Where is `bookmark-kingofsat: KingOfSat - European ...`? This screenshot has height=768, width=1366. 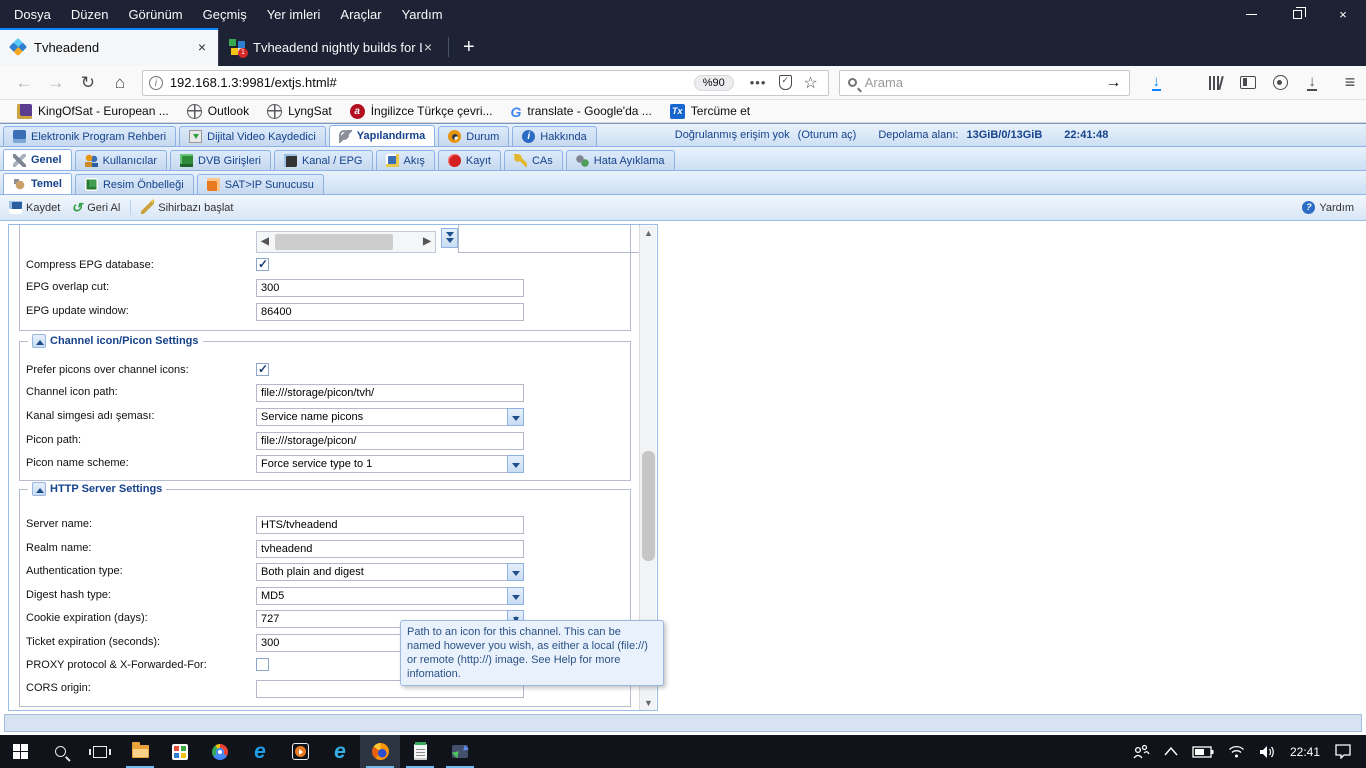 bookmark-kingofsat: KingOfSat - European ... is located at coordinates (93, 111).